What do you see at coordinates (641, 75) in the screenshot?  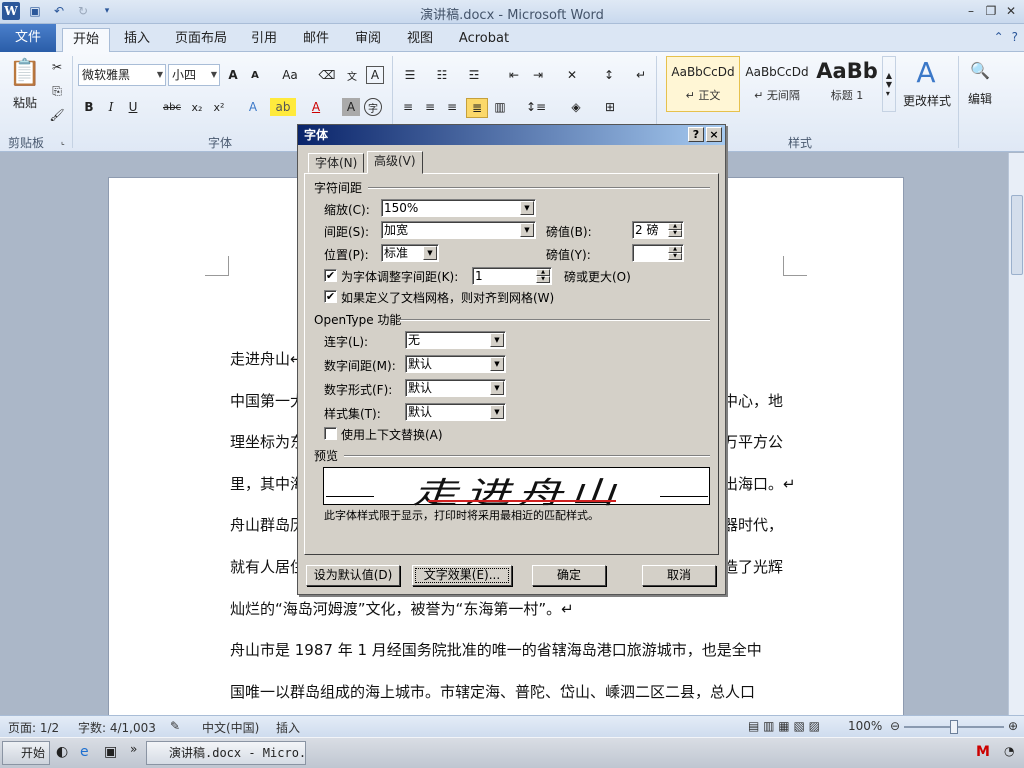 I see `show-marks-icon: ↵` at bounding box center [641, 75].